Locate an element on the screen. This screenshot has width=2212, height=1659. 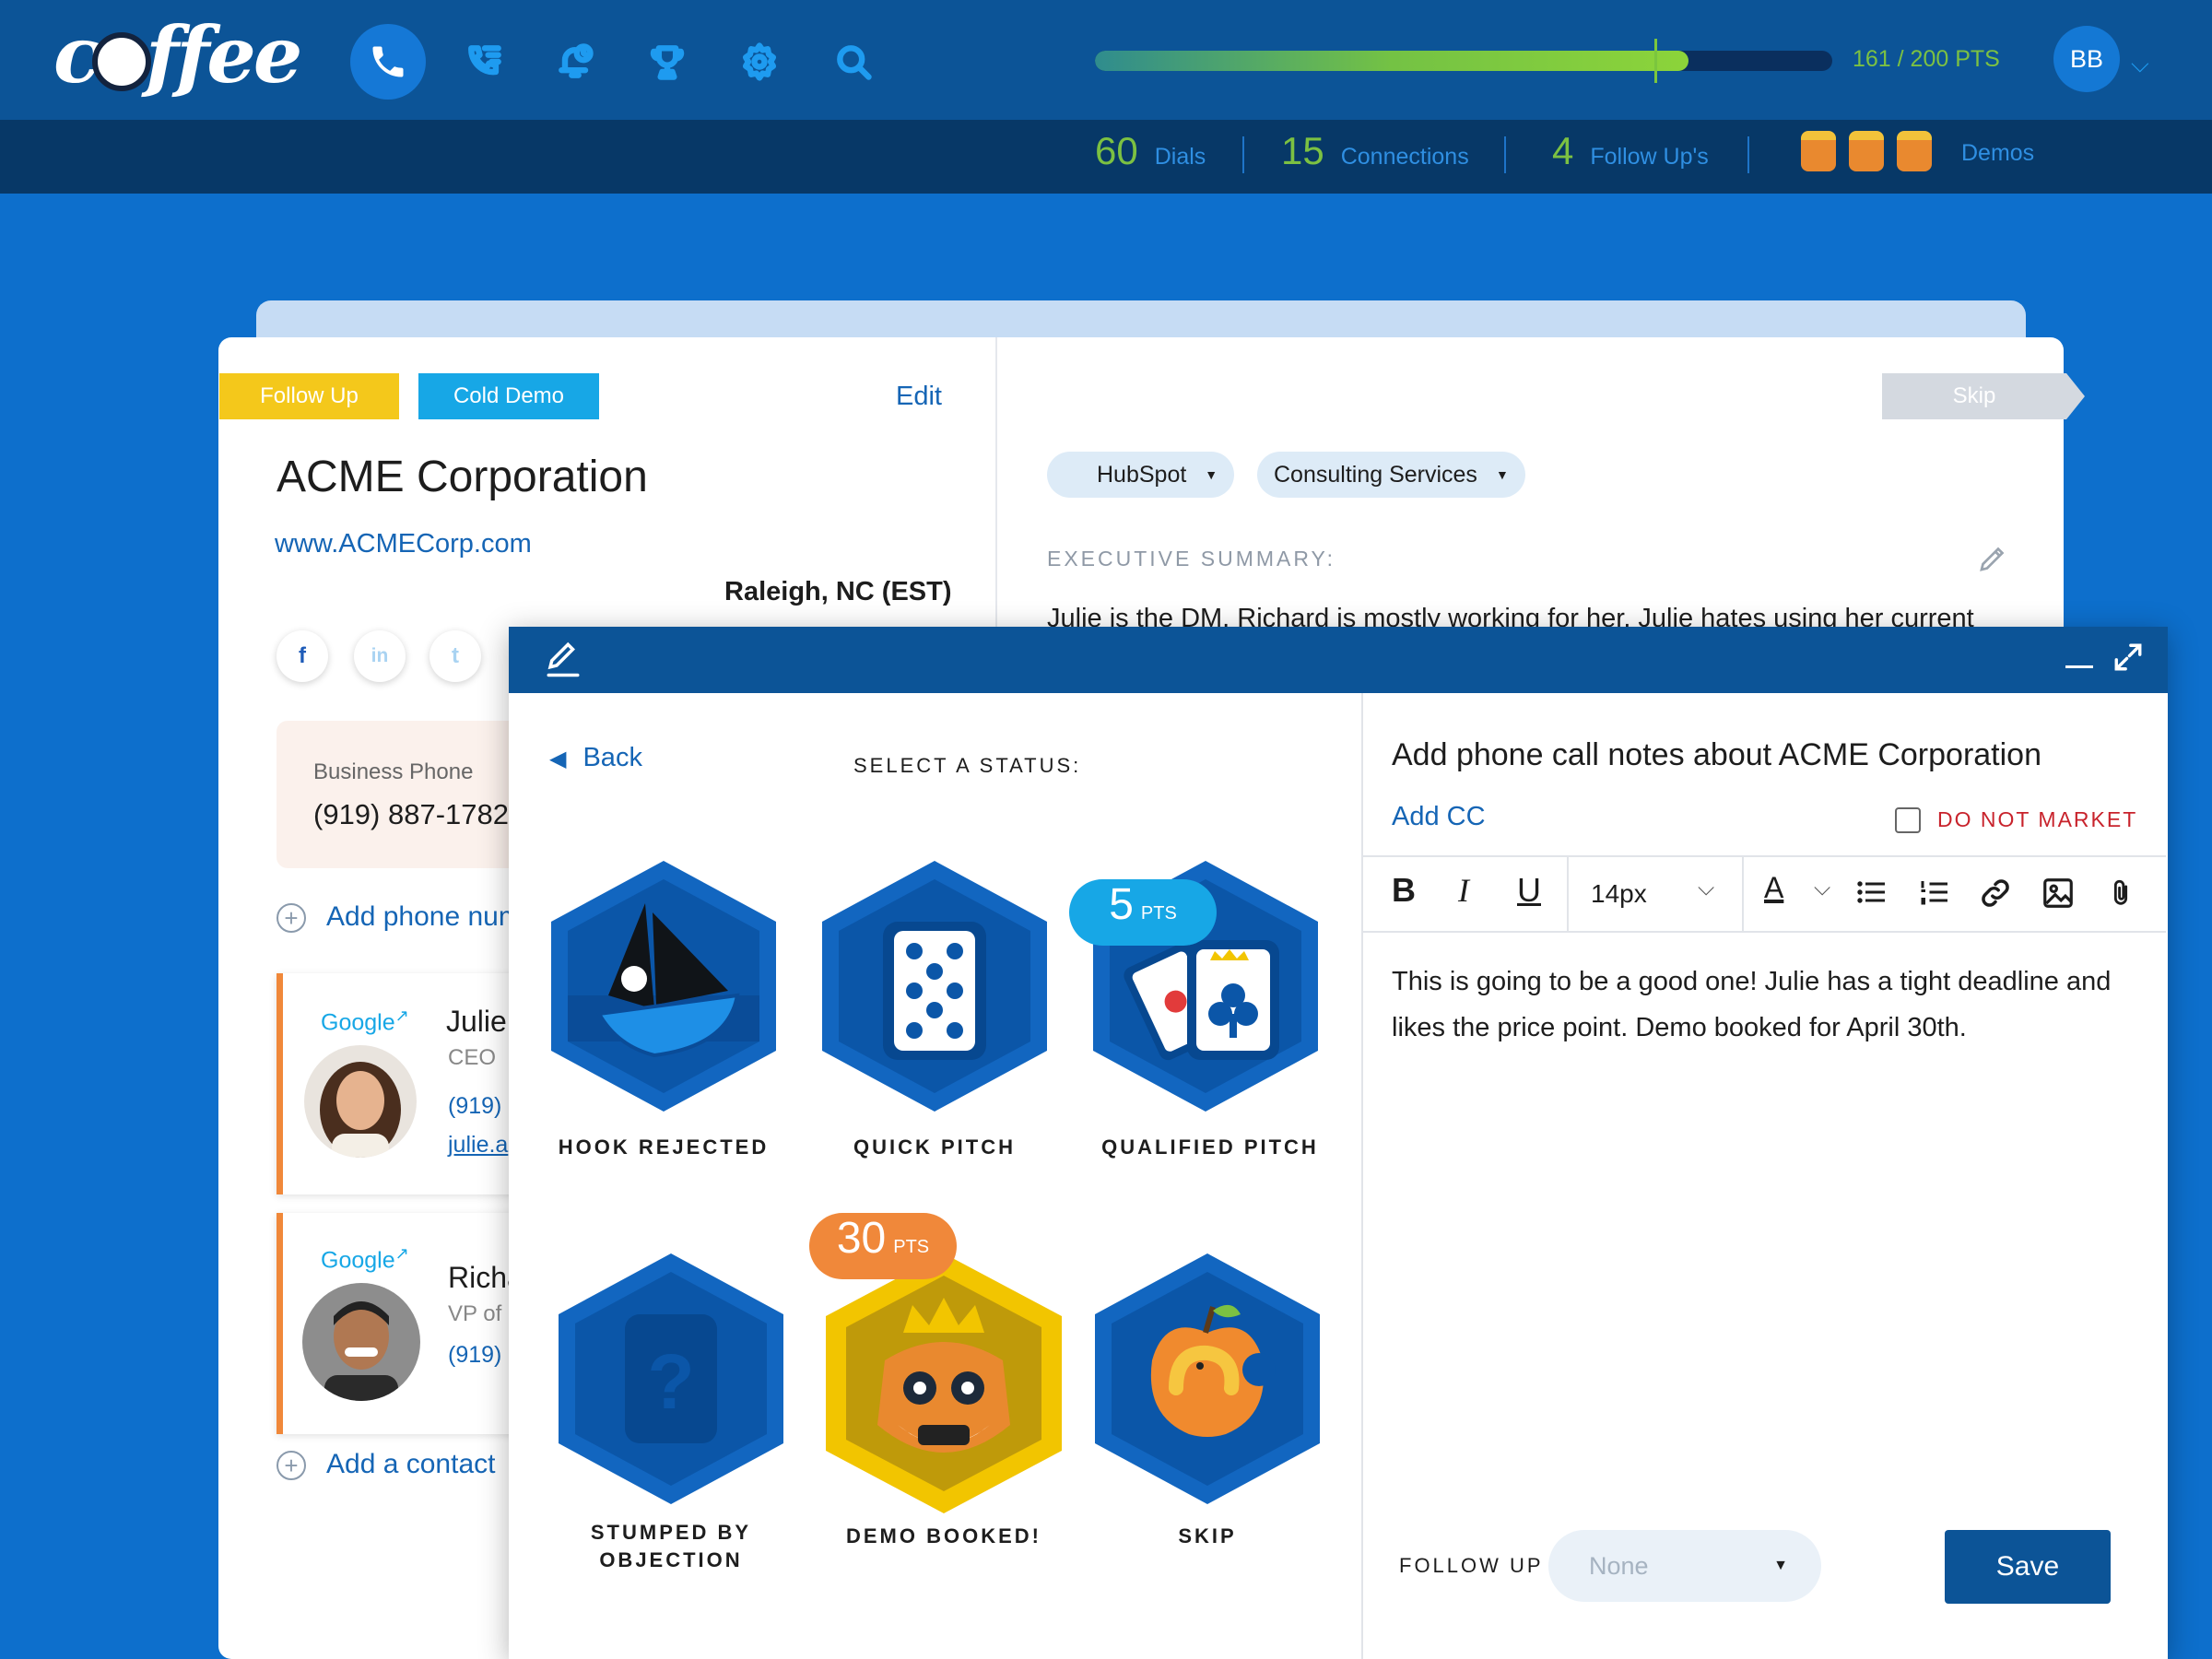
pill-label: HubSpot is located at coordinates (1142, 474).